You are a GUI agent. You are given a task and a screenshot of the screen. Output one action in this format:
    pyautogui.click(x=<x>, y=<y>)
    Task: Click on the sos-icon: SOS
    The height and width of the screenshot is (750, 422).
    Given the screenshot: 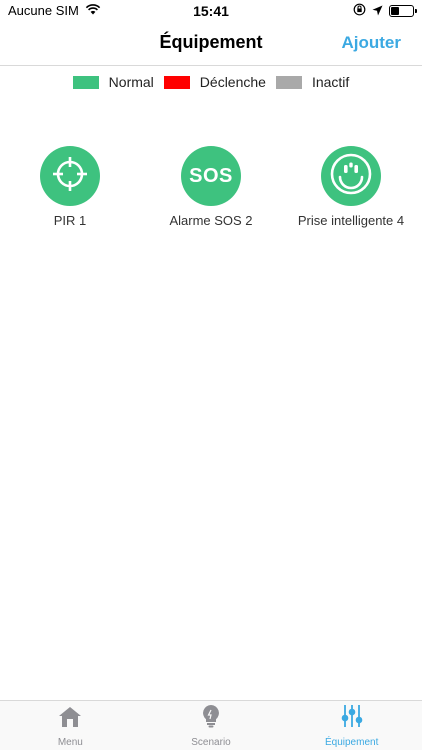 What is the action you would take?
    pyautogui.click(x=211, y=175)
    